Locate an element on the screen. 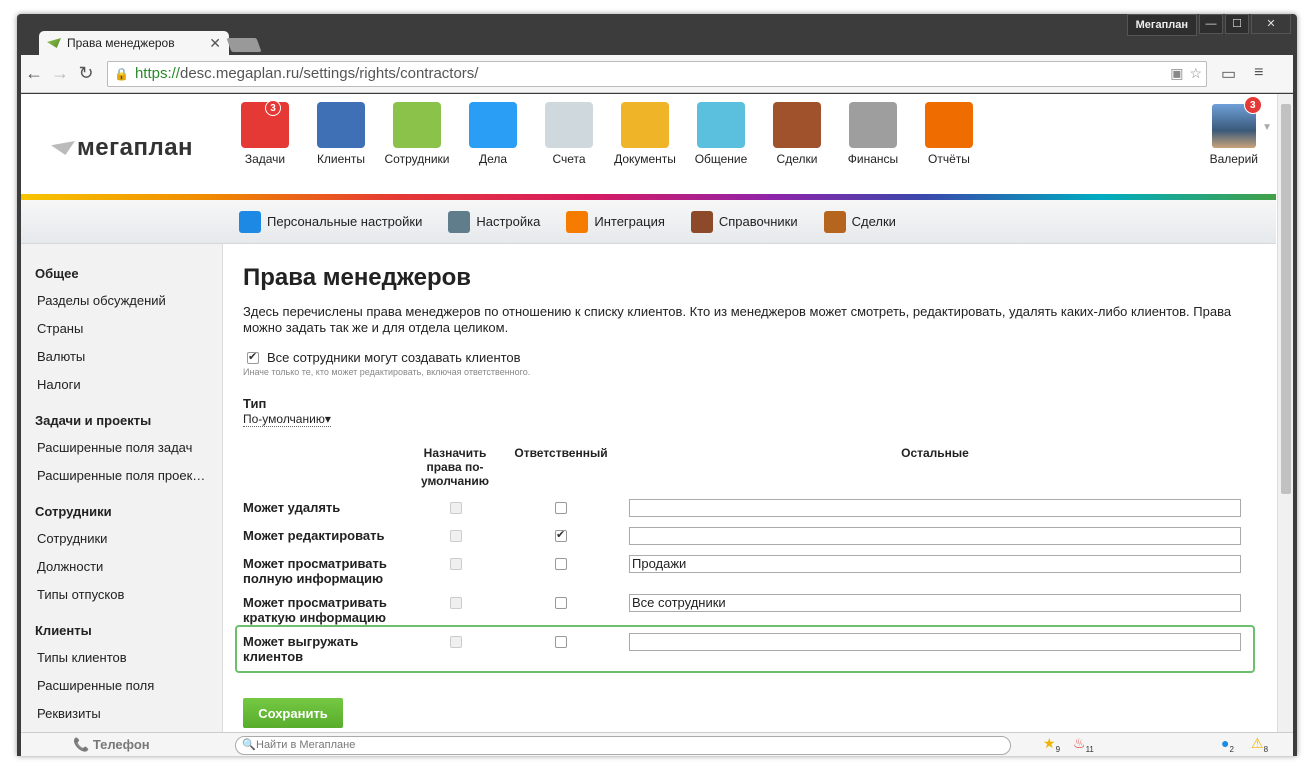 Image resolution: width=1314 pixels, height=772 pixels. browser-tab: Права менеджеров ✕ is located at coordinates (134, 43).